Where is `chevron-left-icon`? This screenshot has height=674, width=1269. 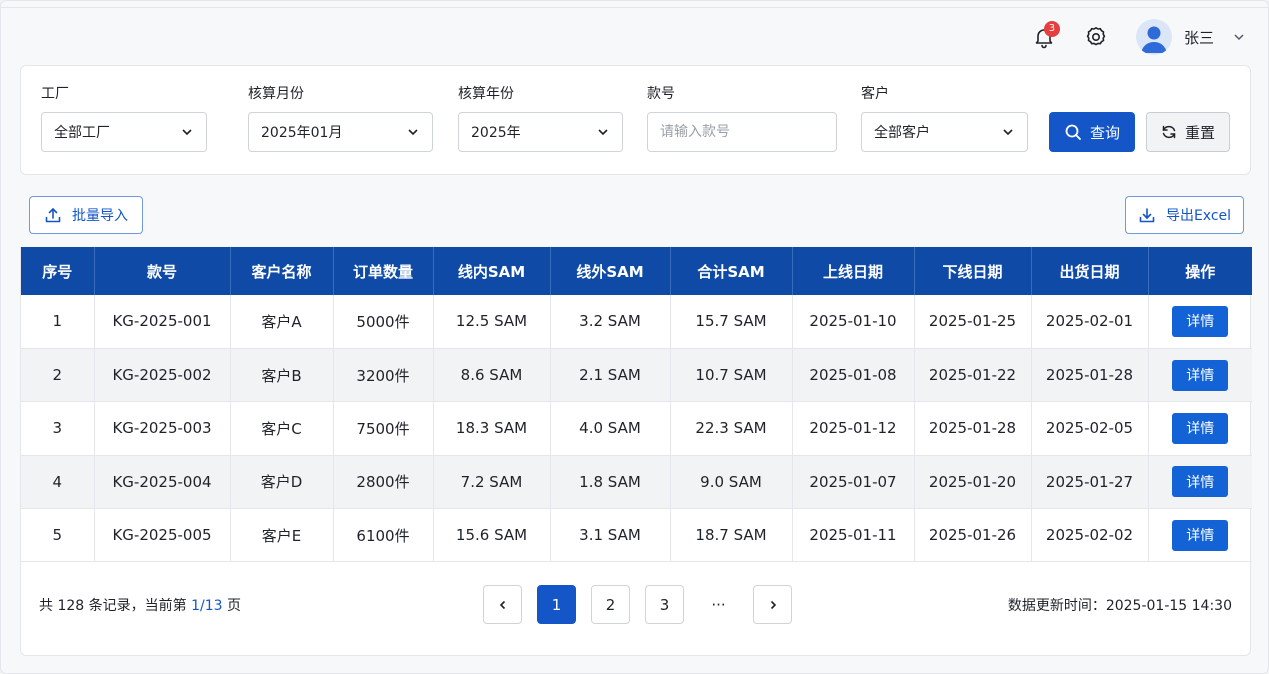
chevron-left-icon is located at coordinates (502, 604).